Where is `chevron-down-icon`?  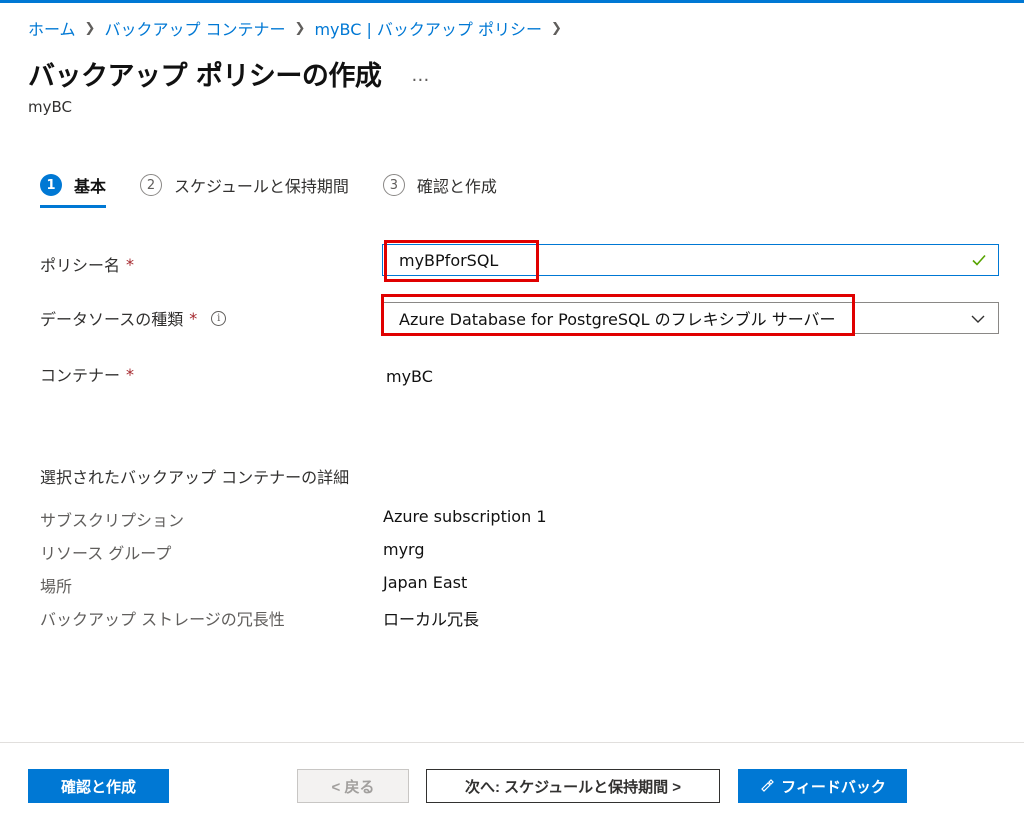
chevron-down-icon is located at coordinates (978, 321).